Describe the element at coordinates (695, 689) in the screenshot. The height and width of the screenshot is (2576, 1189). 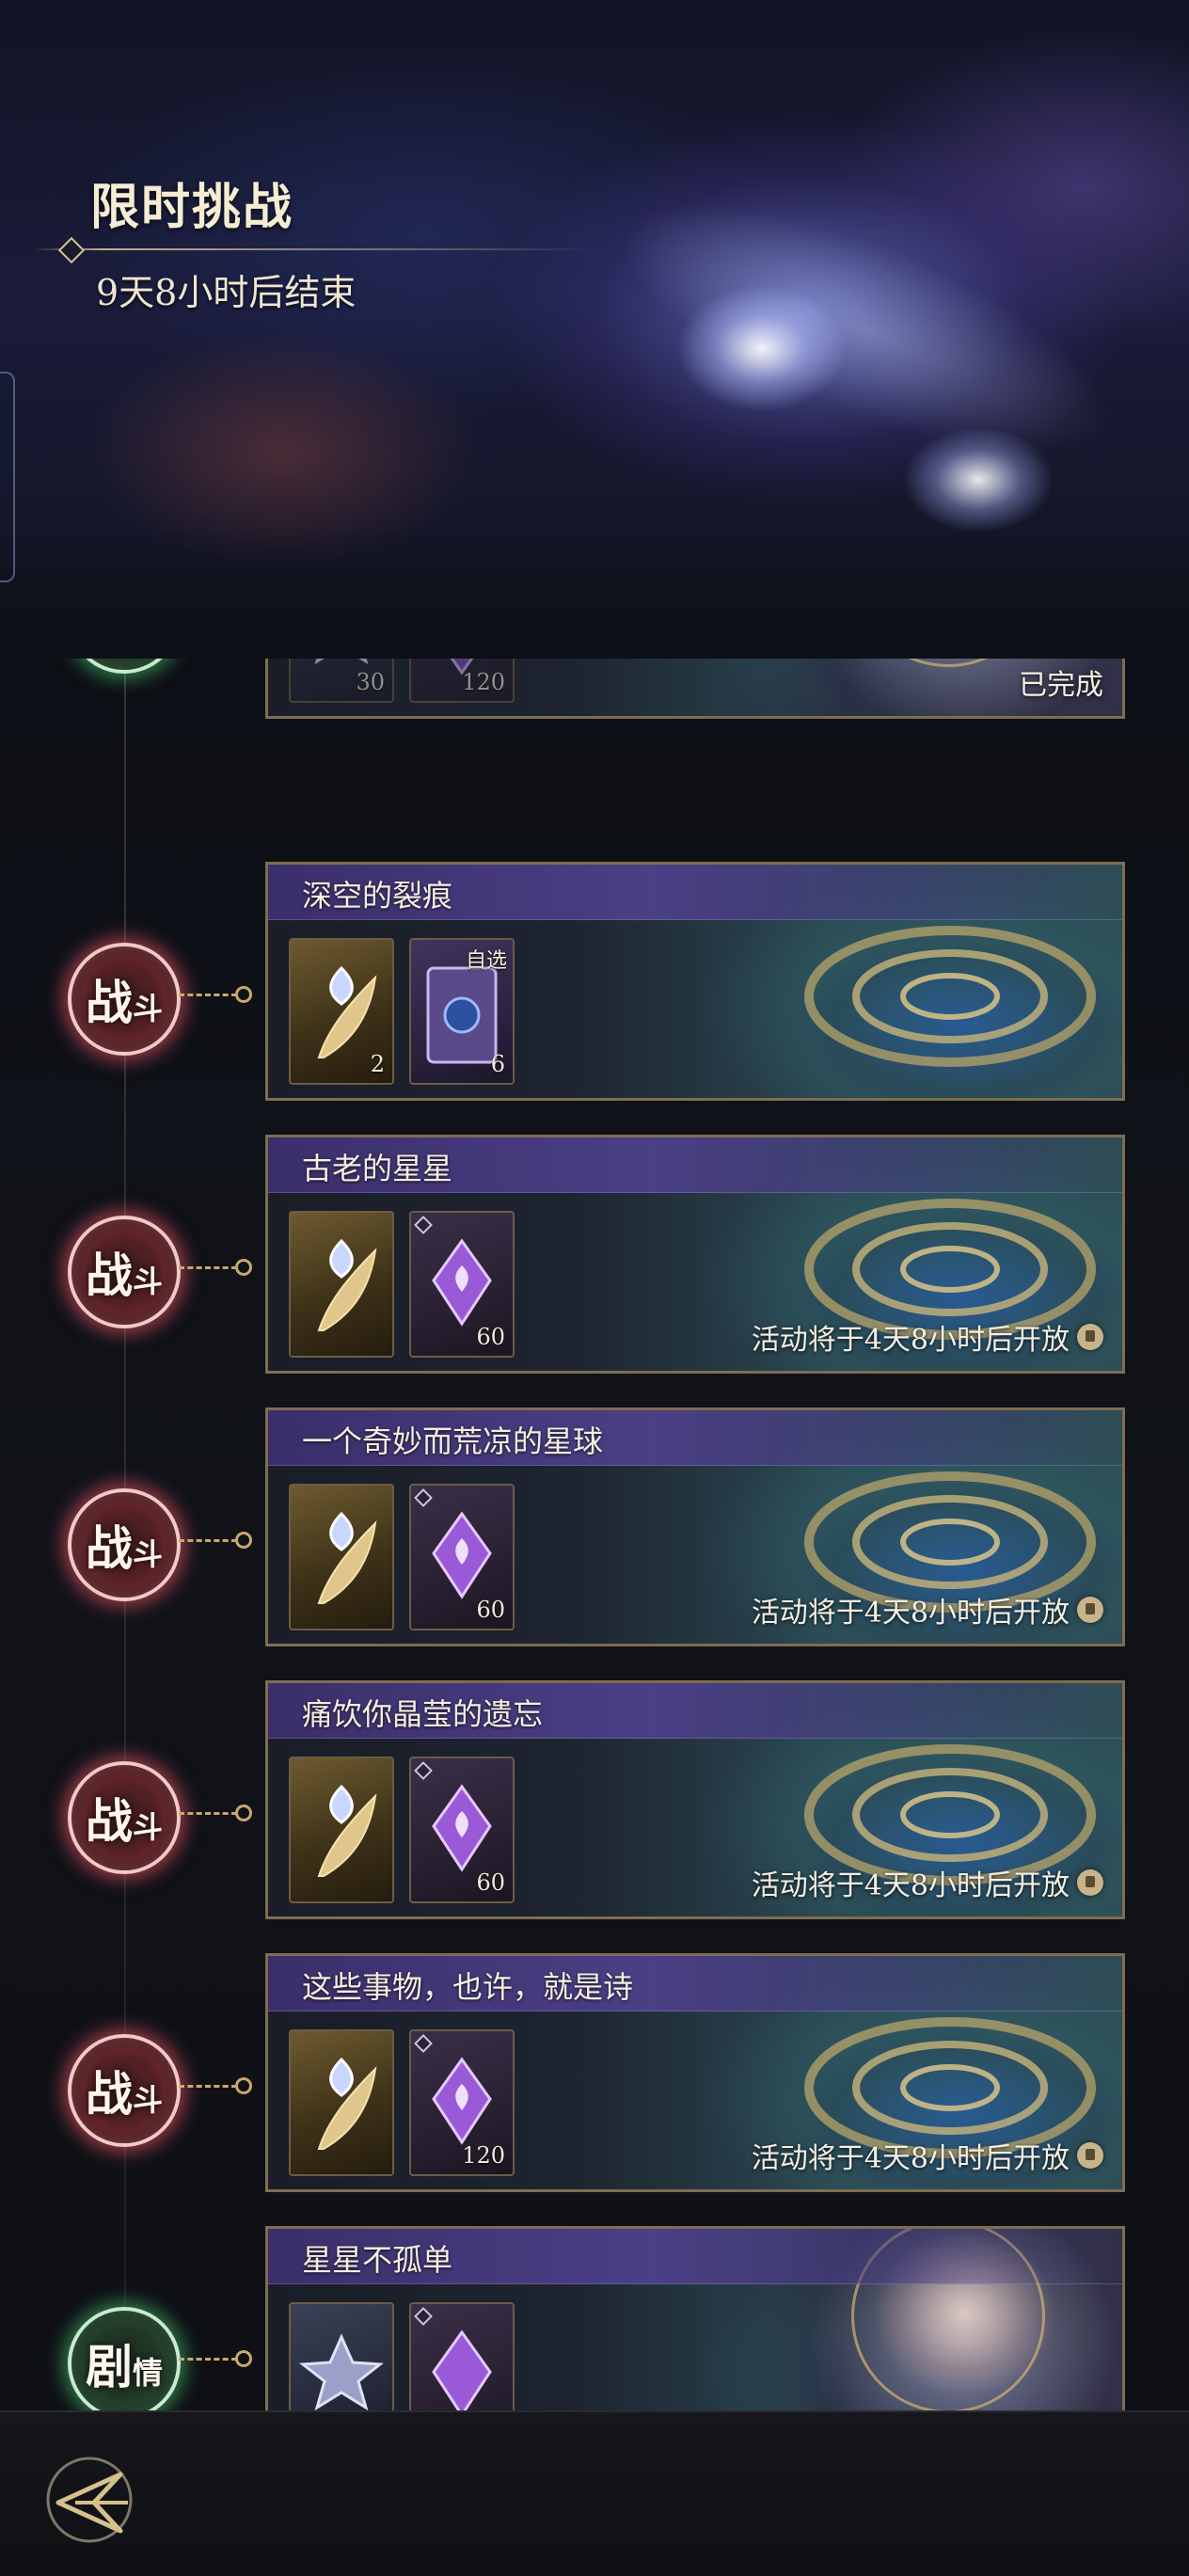
I see `stage-card: 30 120 已完成` at that location.